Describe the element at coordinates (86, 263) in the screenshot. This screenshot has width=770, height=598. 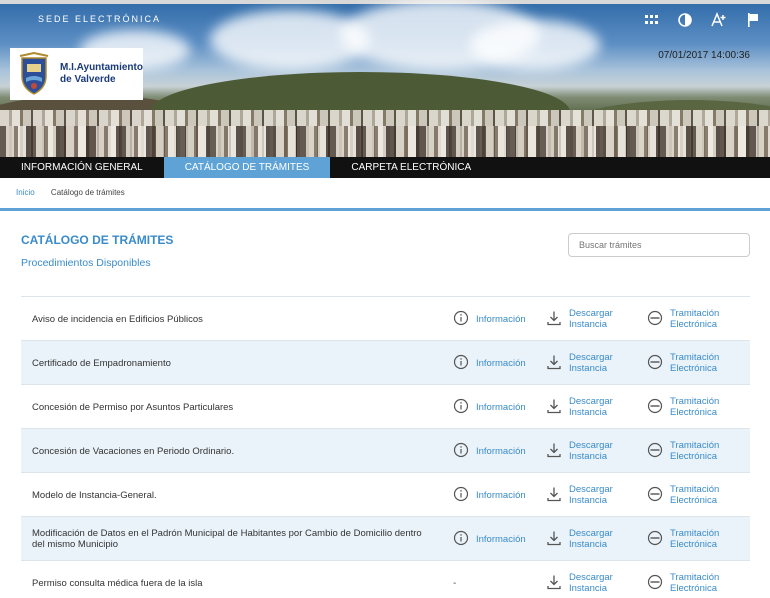
I see `page-subtitle: Procedimientos Disponibles` at that location.